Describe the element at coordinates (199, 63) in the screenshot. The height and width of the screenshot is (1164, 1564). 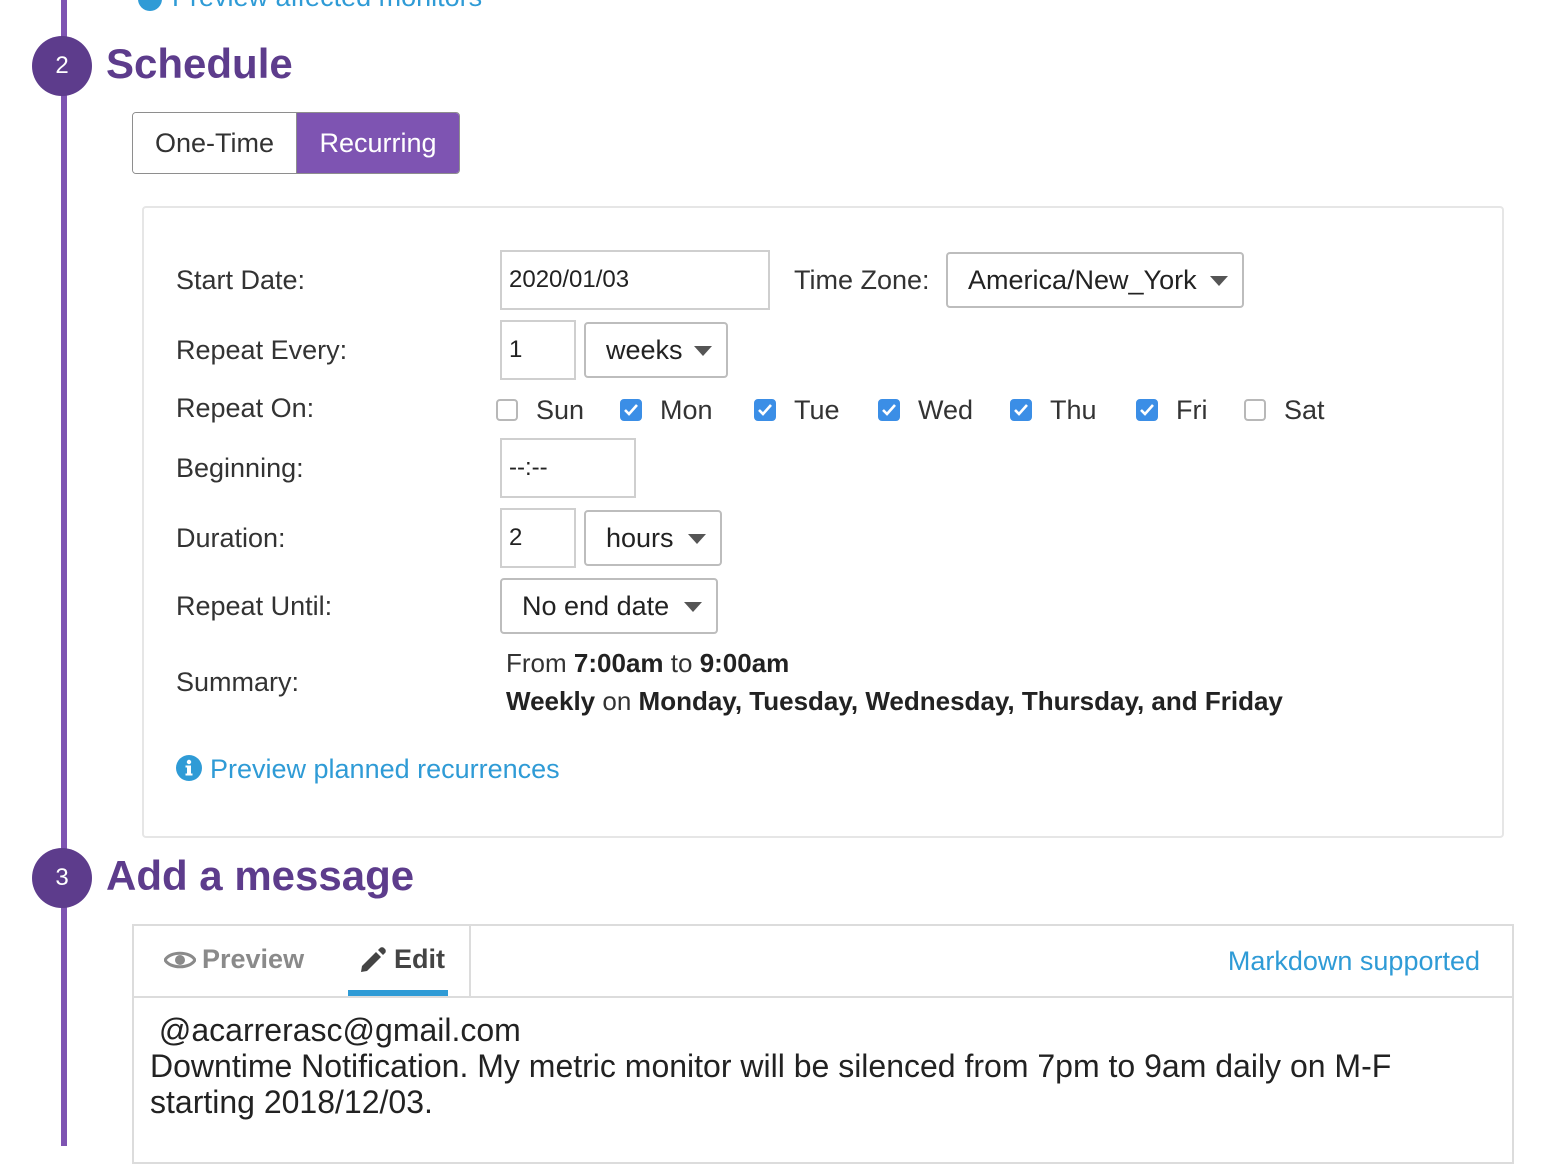
I see `schedule-title: Schedule` at that location.